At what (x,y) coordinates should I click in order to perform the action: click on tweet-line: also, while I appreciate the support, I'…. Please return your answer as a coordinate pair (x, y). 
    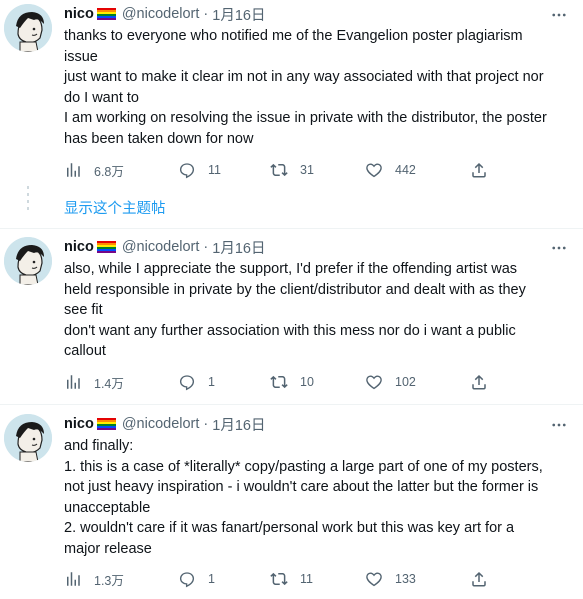
    Looking at the image, I should click on (291, 269).